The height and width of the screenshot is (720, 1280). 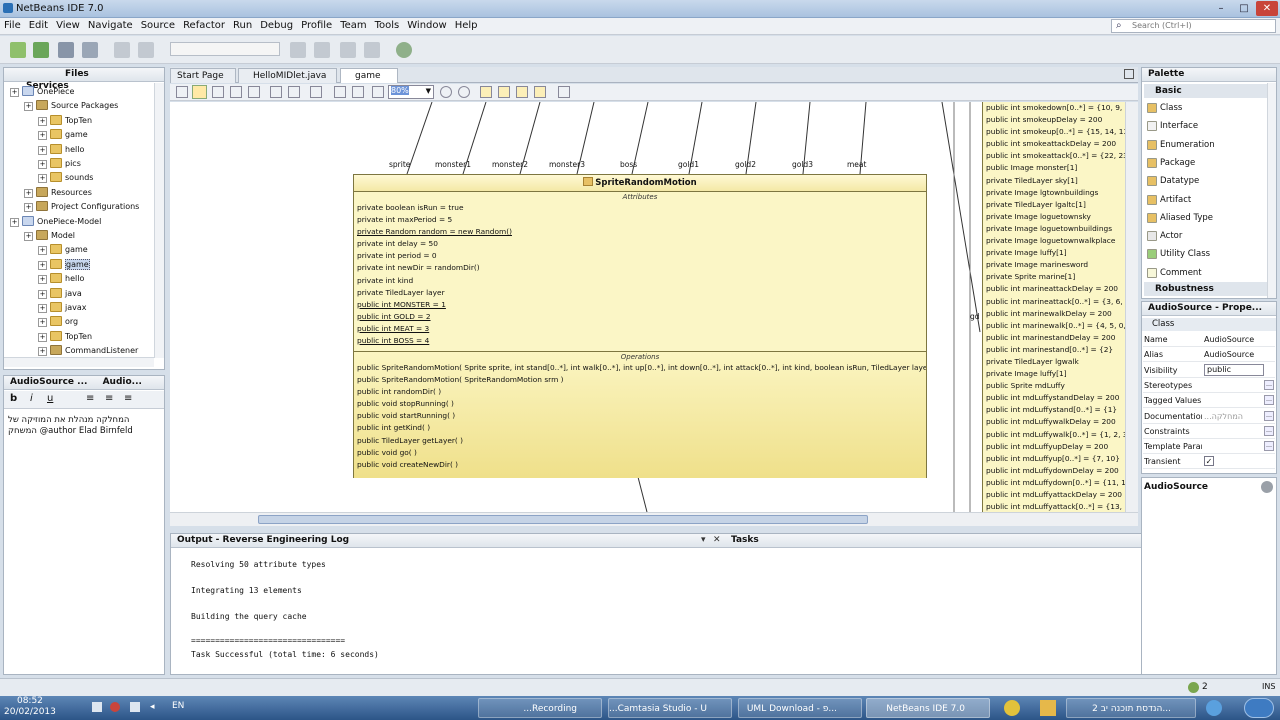 I want to click on menu-edit: Edit, so click(x=38, y=24).